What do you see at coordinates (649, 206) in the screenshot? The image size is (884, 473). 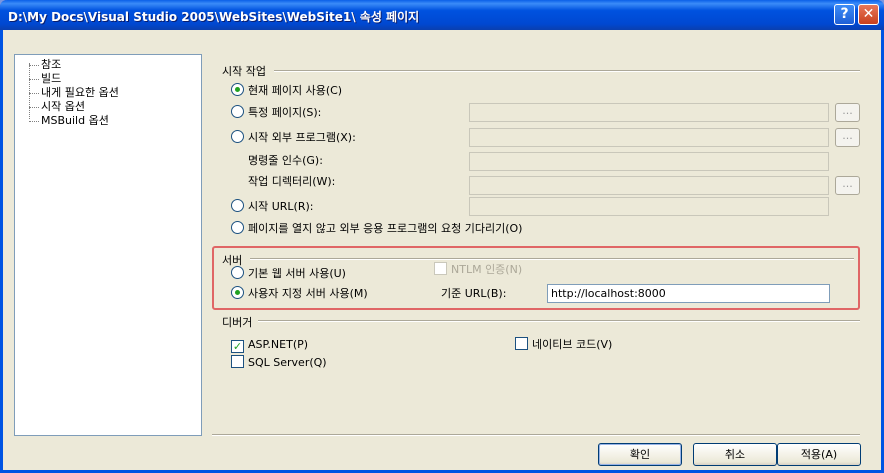 I see `start-url-field` at bounding box center [649, 206].